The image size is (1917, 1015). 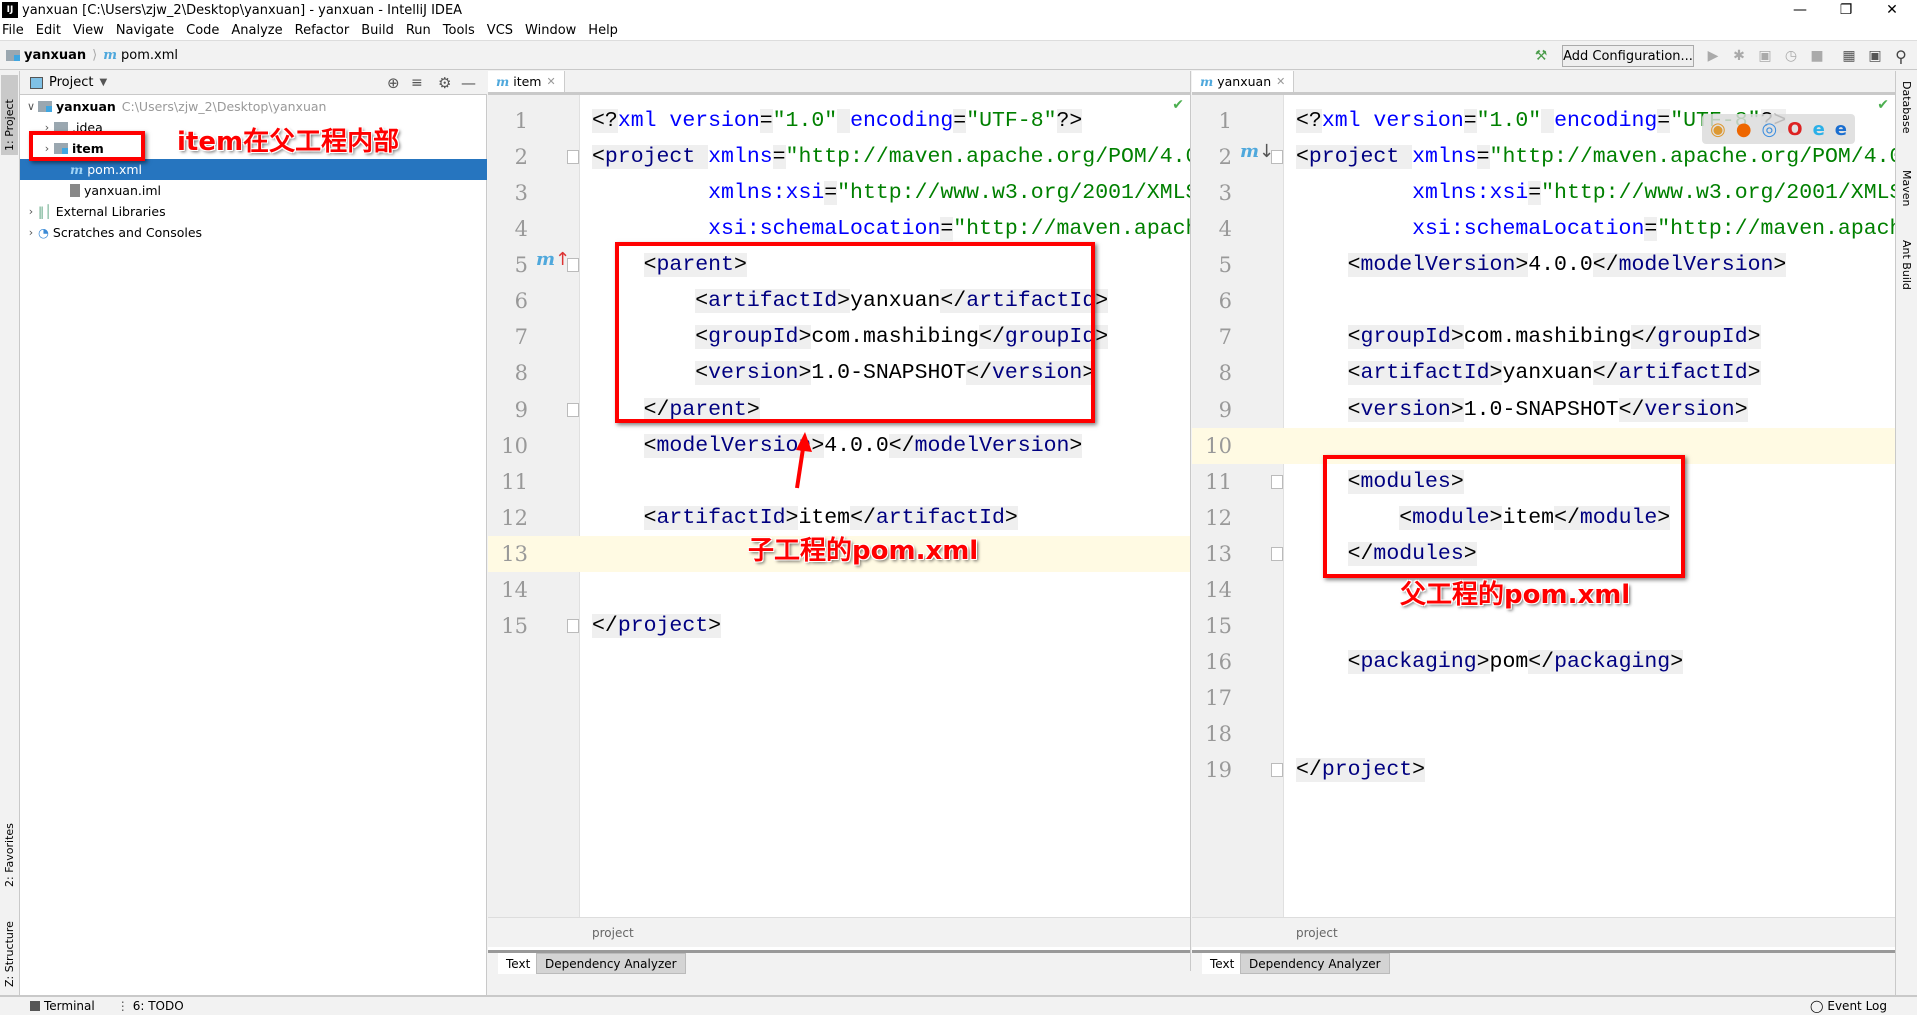 What do you see at coordinates (1794, 129) in the screenshot?
I see `opera-icon: O` at bounding box center [1794, 129].